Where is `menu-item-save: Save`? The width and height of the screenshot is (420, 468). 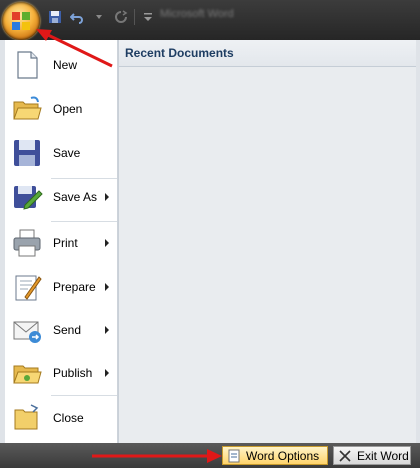
menu-item-save: Save is located at coordinates (61, 153).